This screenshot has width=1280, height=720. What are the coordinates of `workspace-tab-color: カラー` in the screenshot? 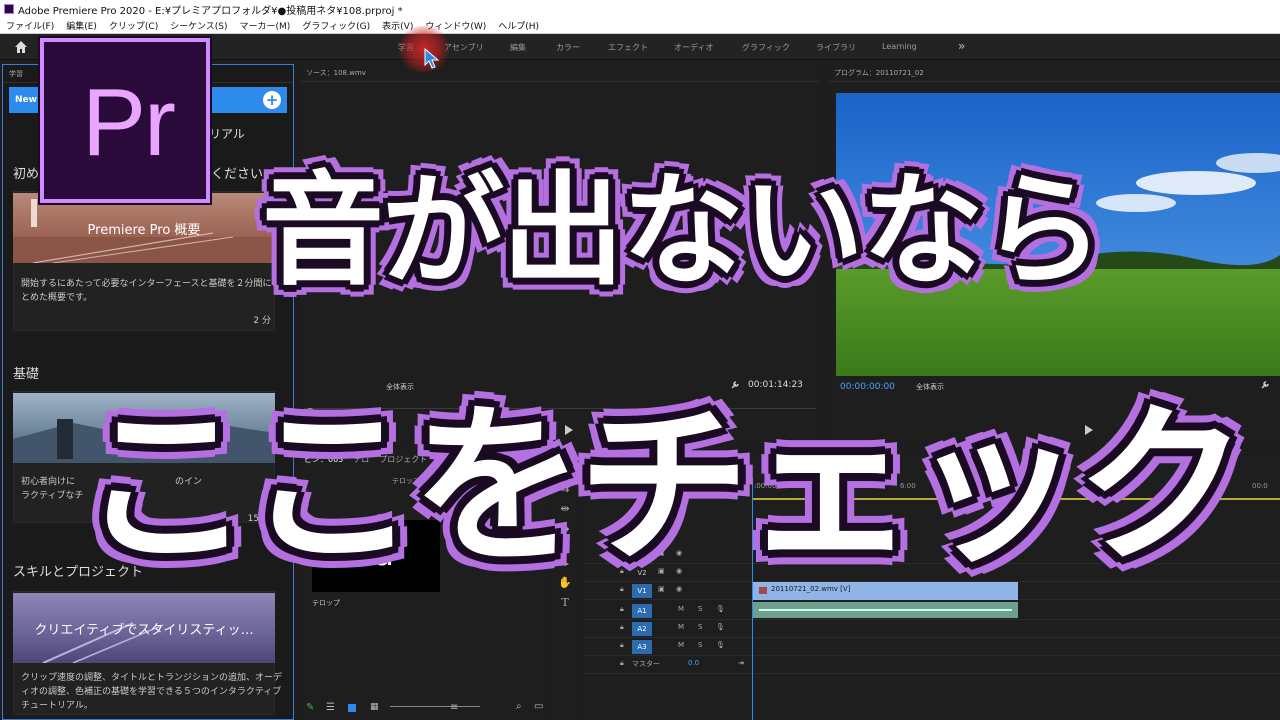 It's located at (568, 47).